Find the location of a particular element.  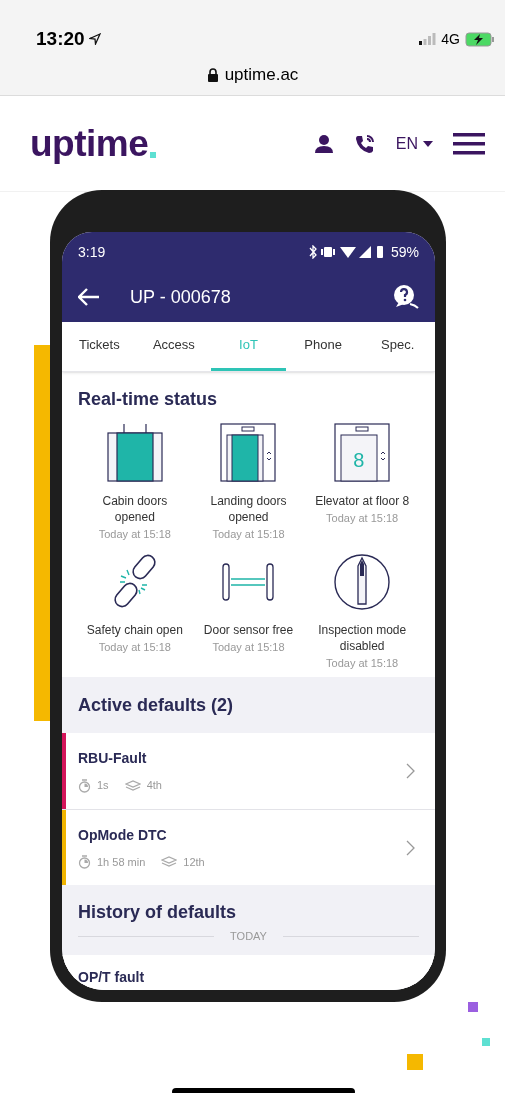

language-dropdown: EN is located at coordinates (414, 143).